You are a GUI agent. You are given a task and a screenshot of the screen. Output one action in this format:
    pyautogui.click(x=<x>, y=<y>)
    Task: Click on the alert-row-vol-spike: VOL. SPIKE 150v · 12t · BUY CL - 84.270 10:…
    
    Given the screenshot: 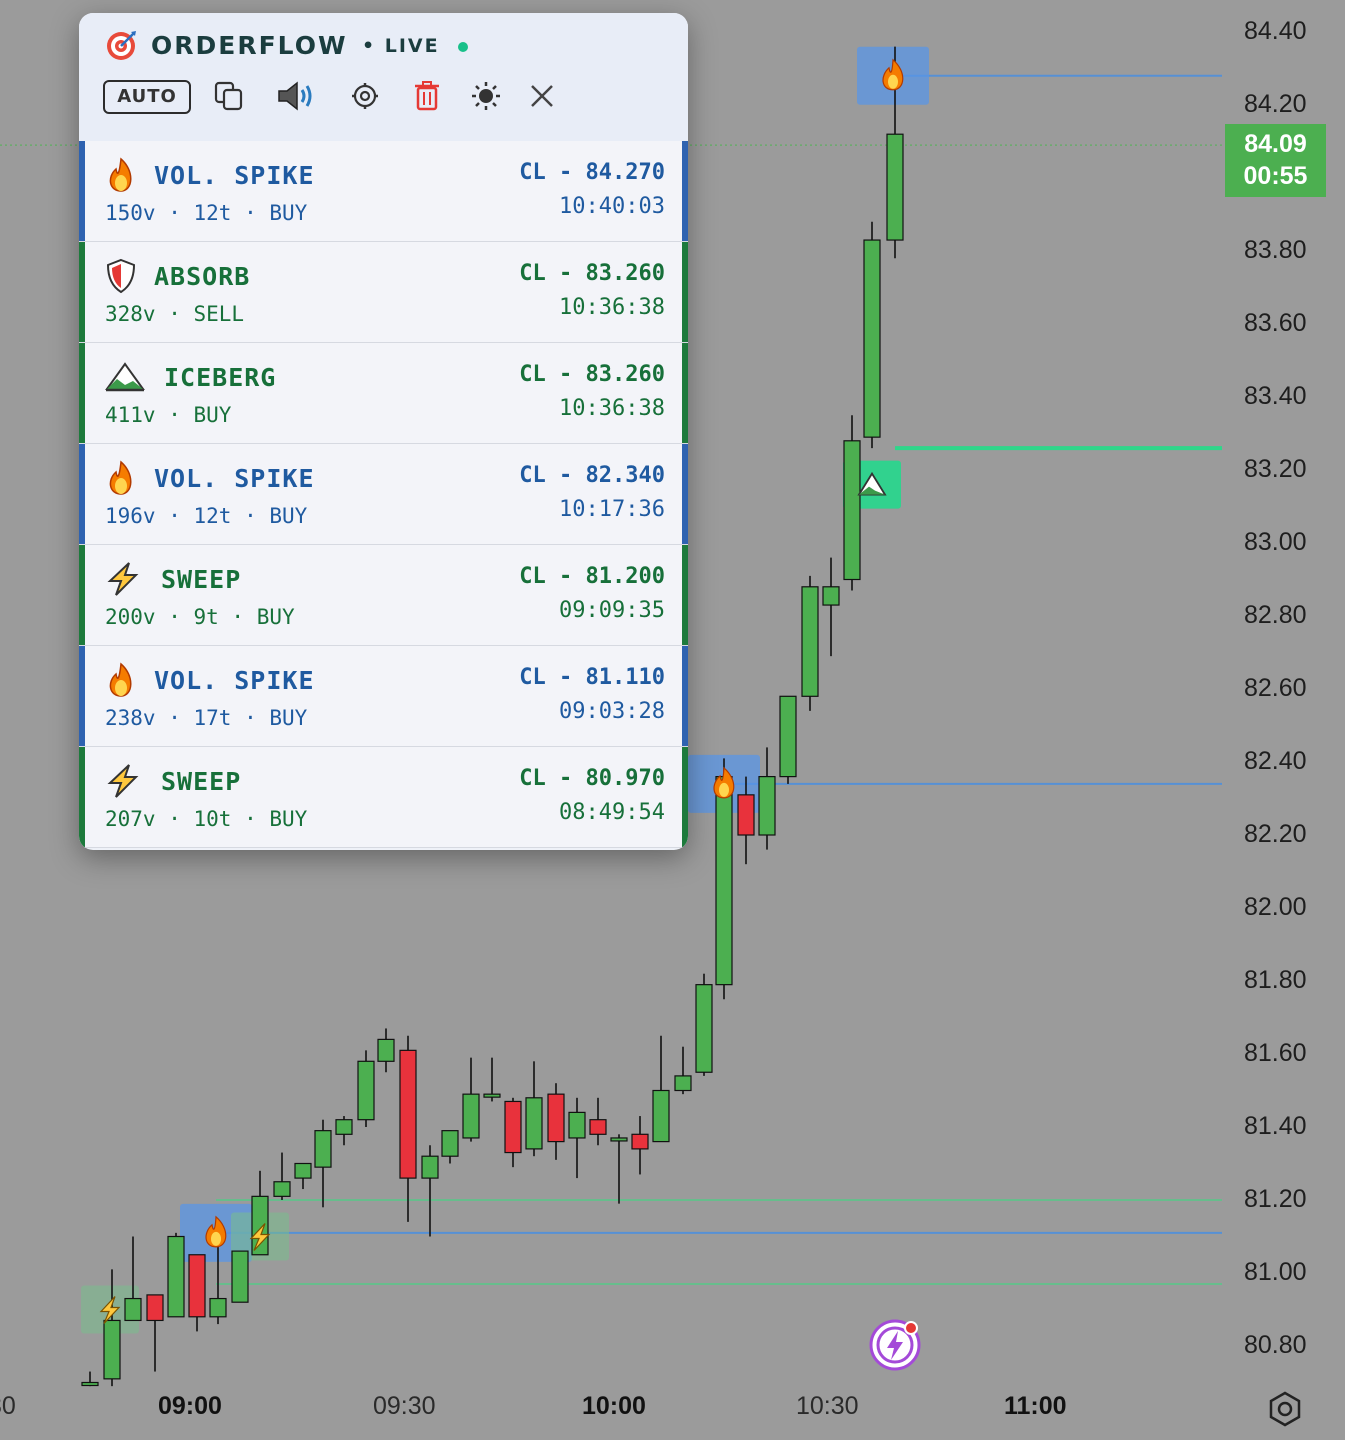 What is the action you would take?
    pyautogui.click(x=383, y=191)
    